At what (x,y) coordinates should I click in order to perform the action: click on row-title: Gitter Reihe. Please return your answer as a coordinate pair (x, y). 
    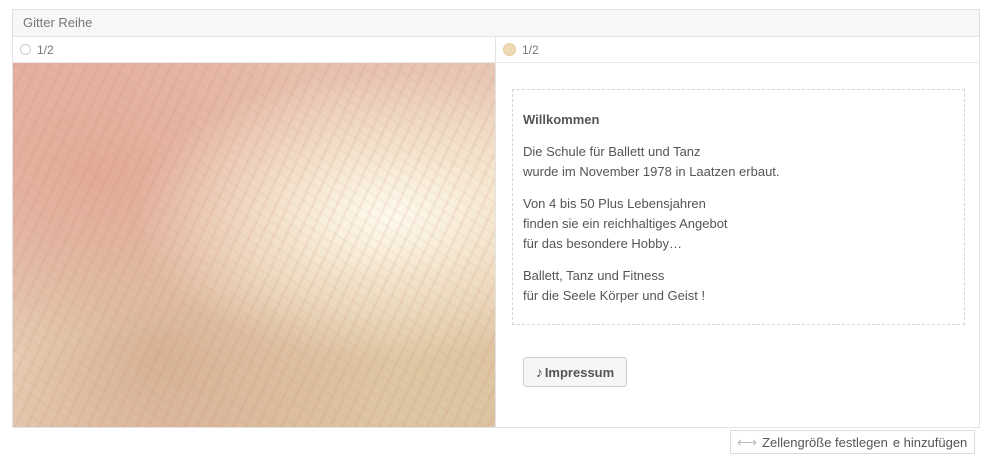
    Looking at the image, I should click on (496, 23).